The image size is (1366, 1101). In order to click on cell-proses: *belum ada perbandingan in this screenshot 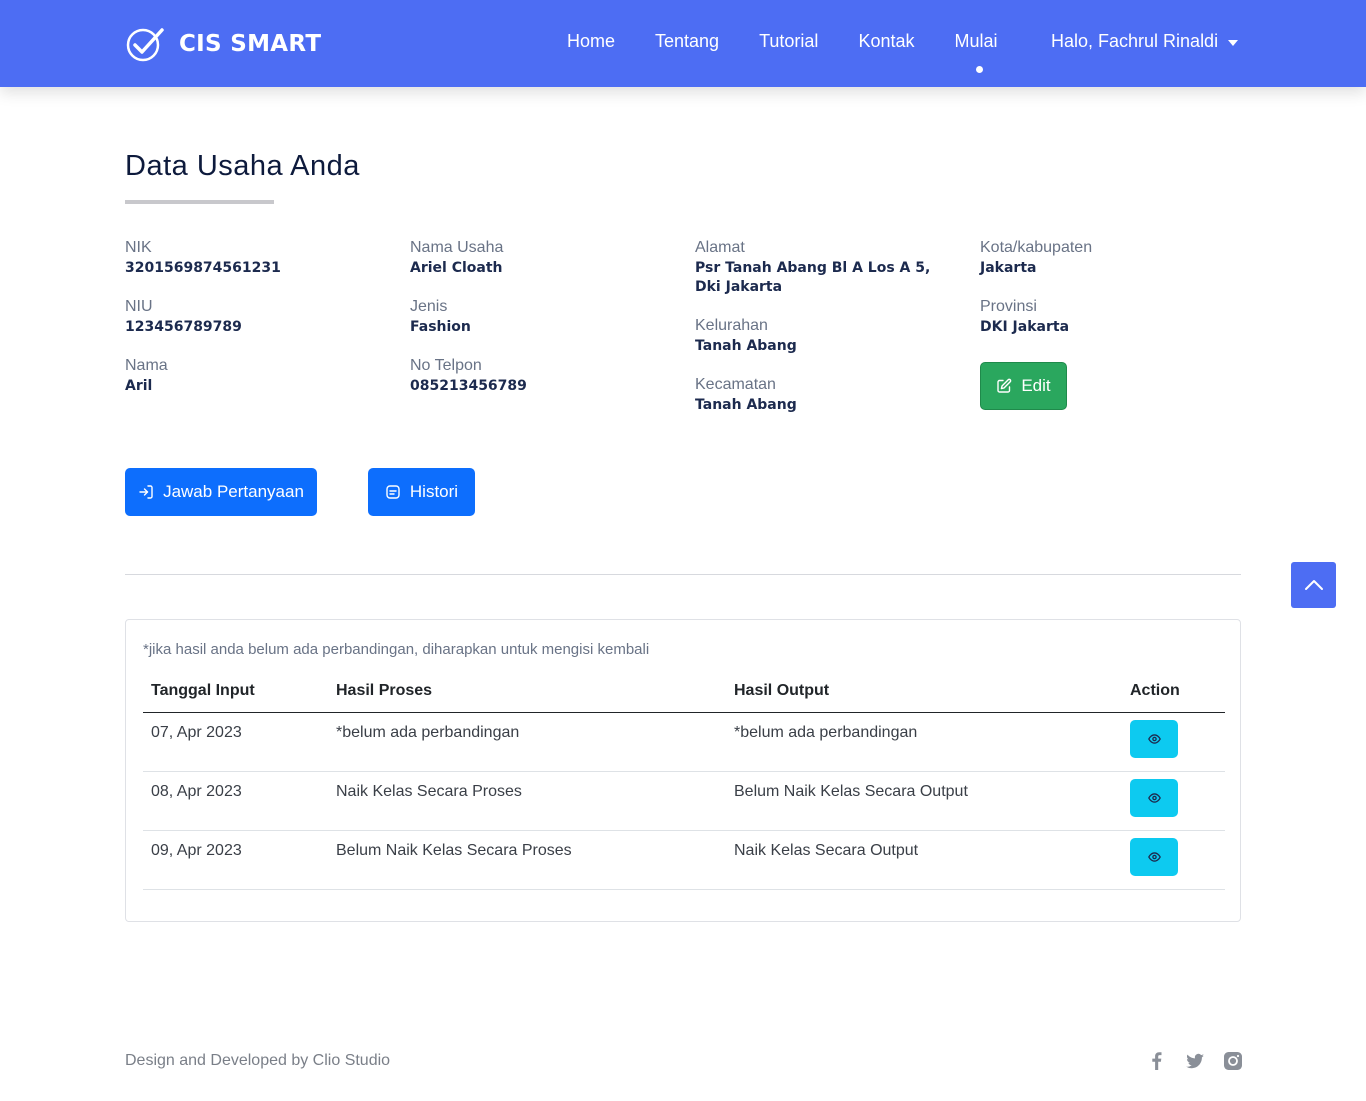, I will do `click(527, 742)`.